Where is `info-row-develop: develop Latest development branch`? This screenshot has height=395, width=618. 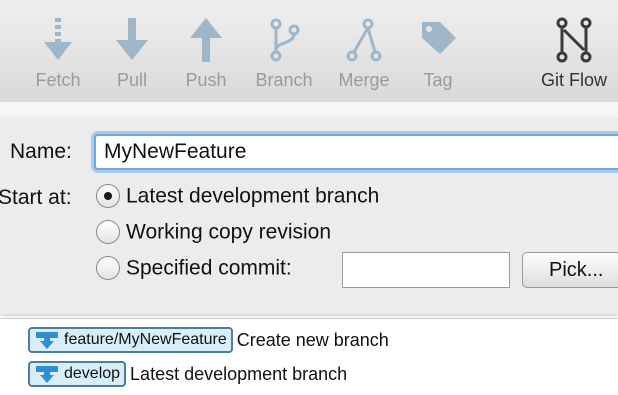
info-row-develop: develop Latest development branch is located at coordinates (187, 375).